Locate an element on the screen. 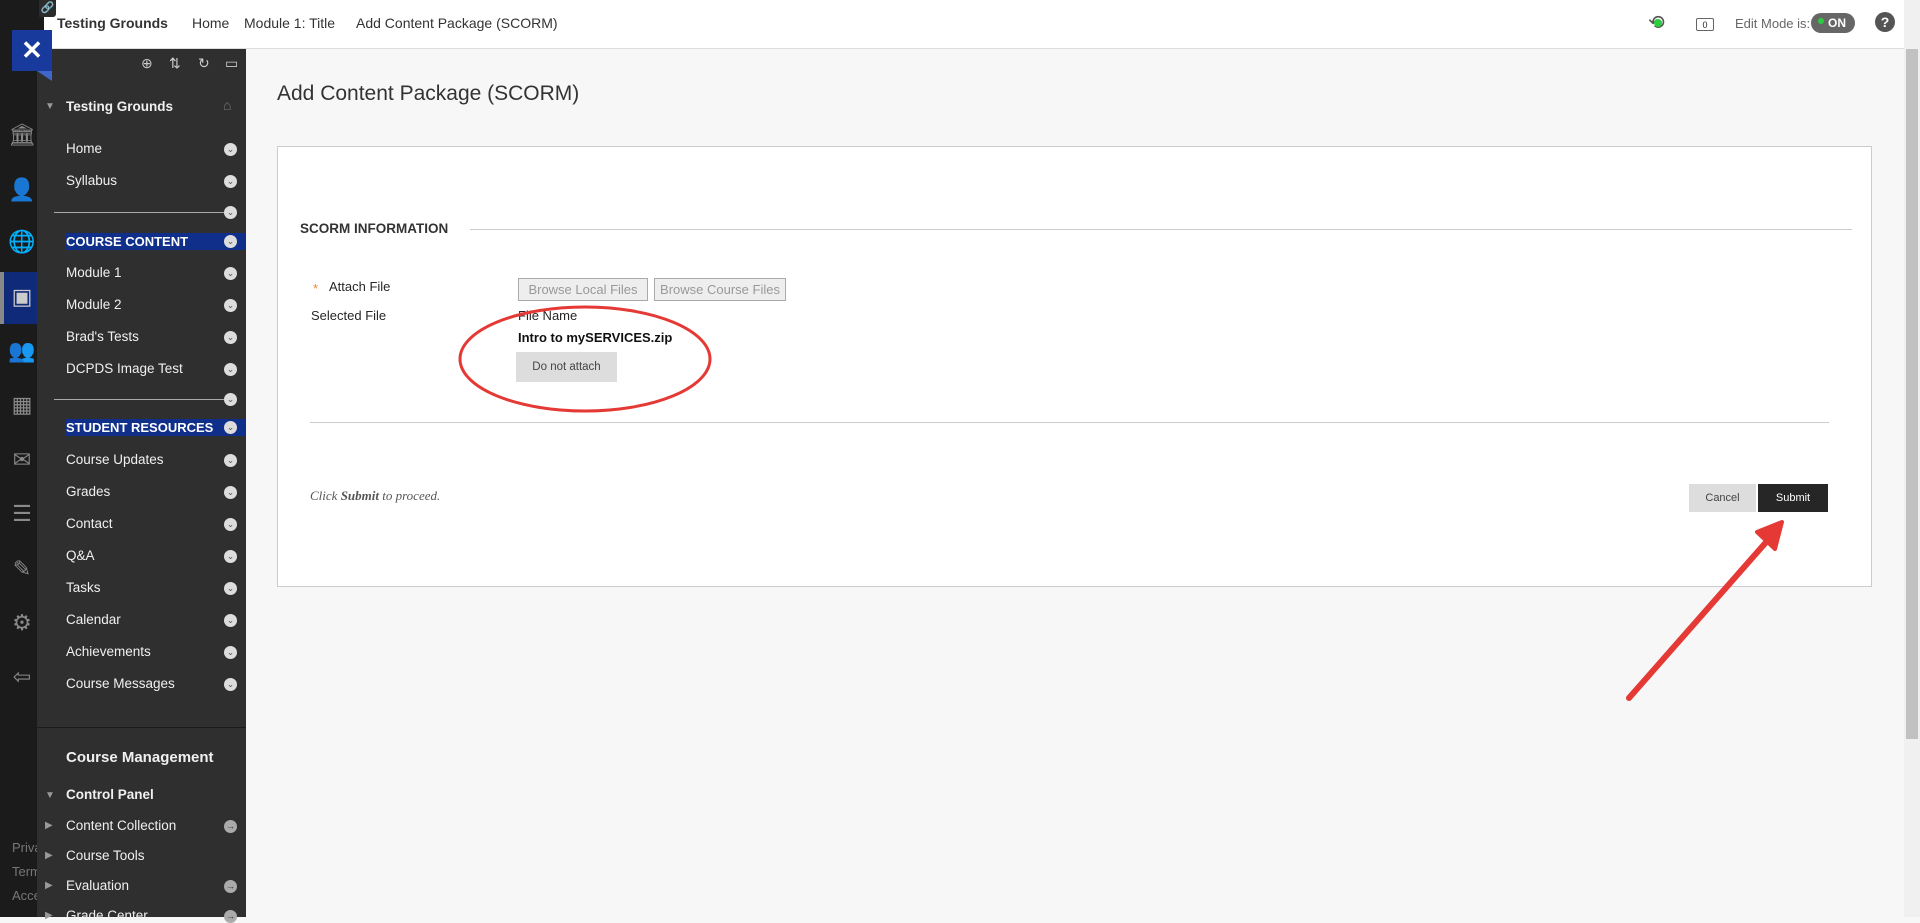 Image resolution: width=1920 pixels, height=923 pixels. calendar-icon: ▦ is located at coordinates (22, 405).